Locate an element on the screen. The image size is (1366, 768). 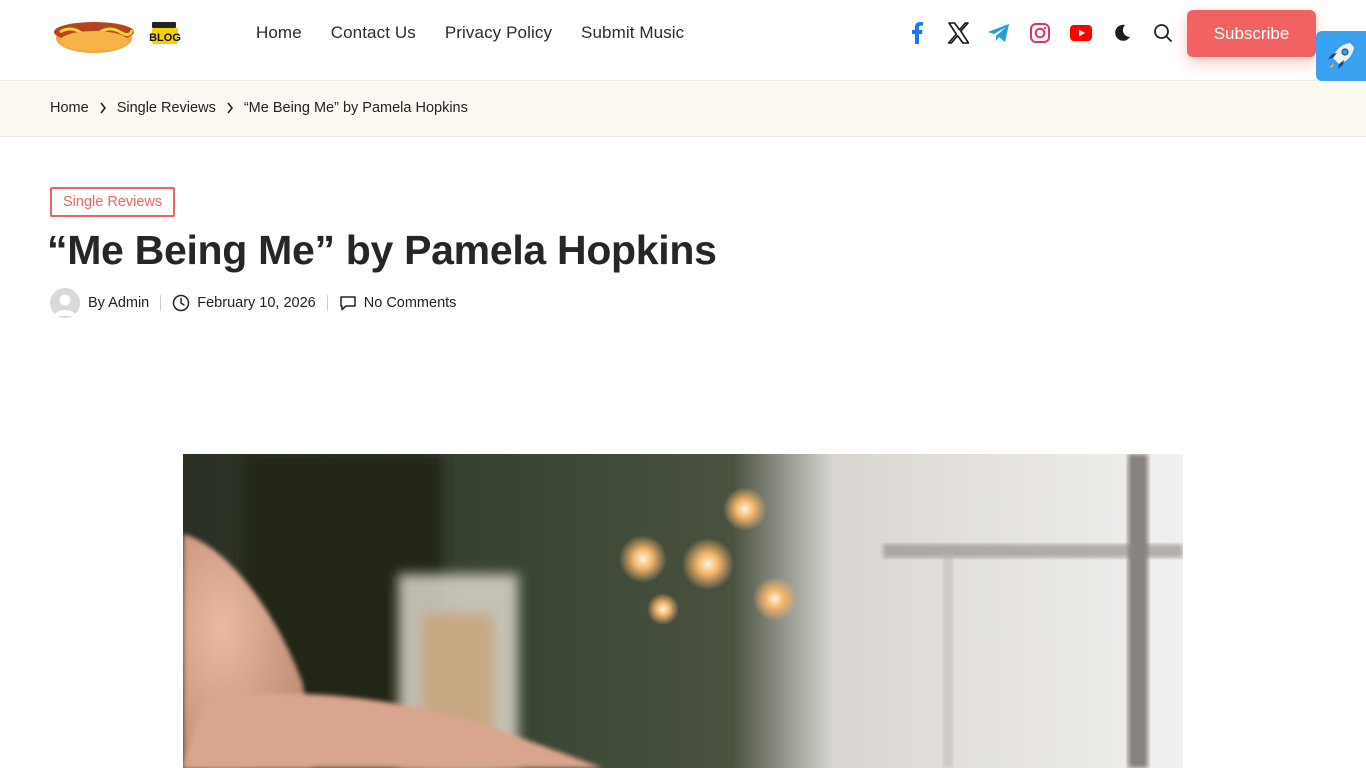
post-date-wrap: February 10, 2026 is located at coordinates (244, 303).